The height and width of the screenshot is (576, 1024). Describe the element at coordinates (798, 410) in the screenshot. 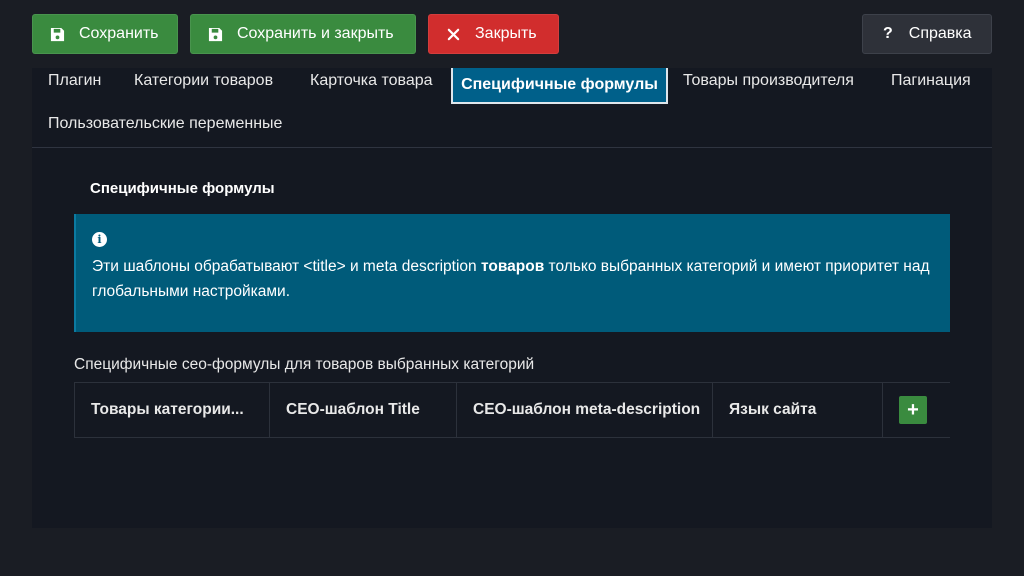

I see `column-header-site-language: Язык сайта` at that location.